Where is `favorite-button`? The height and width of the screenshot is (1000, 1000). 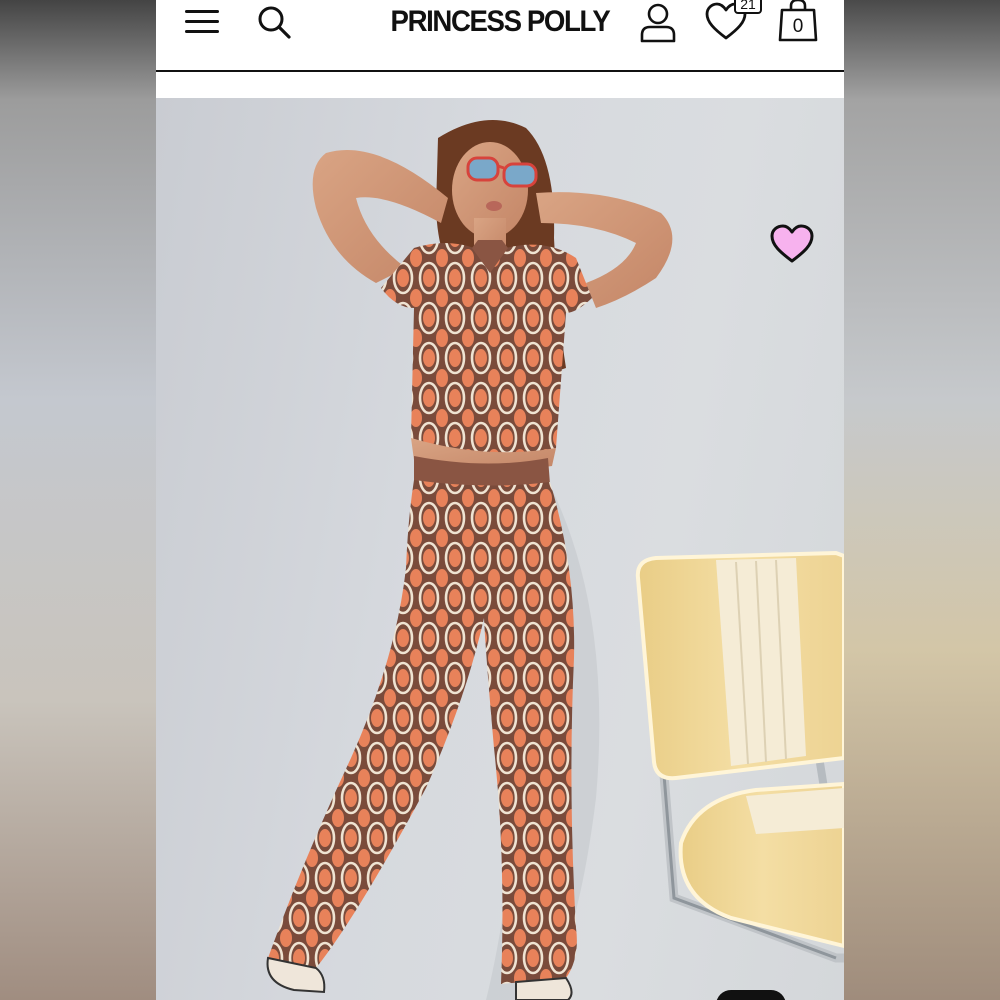
favorite-button is located at coordinates (792, 244).